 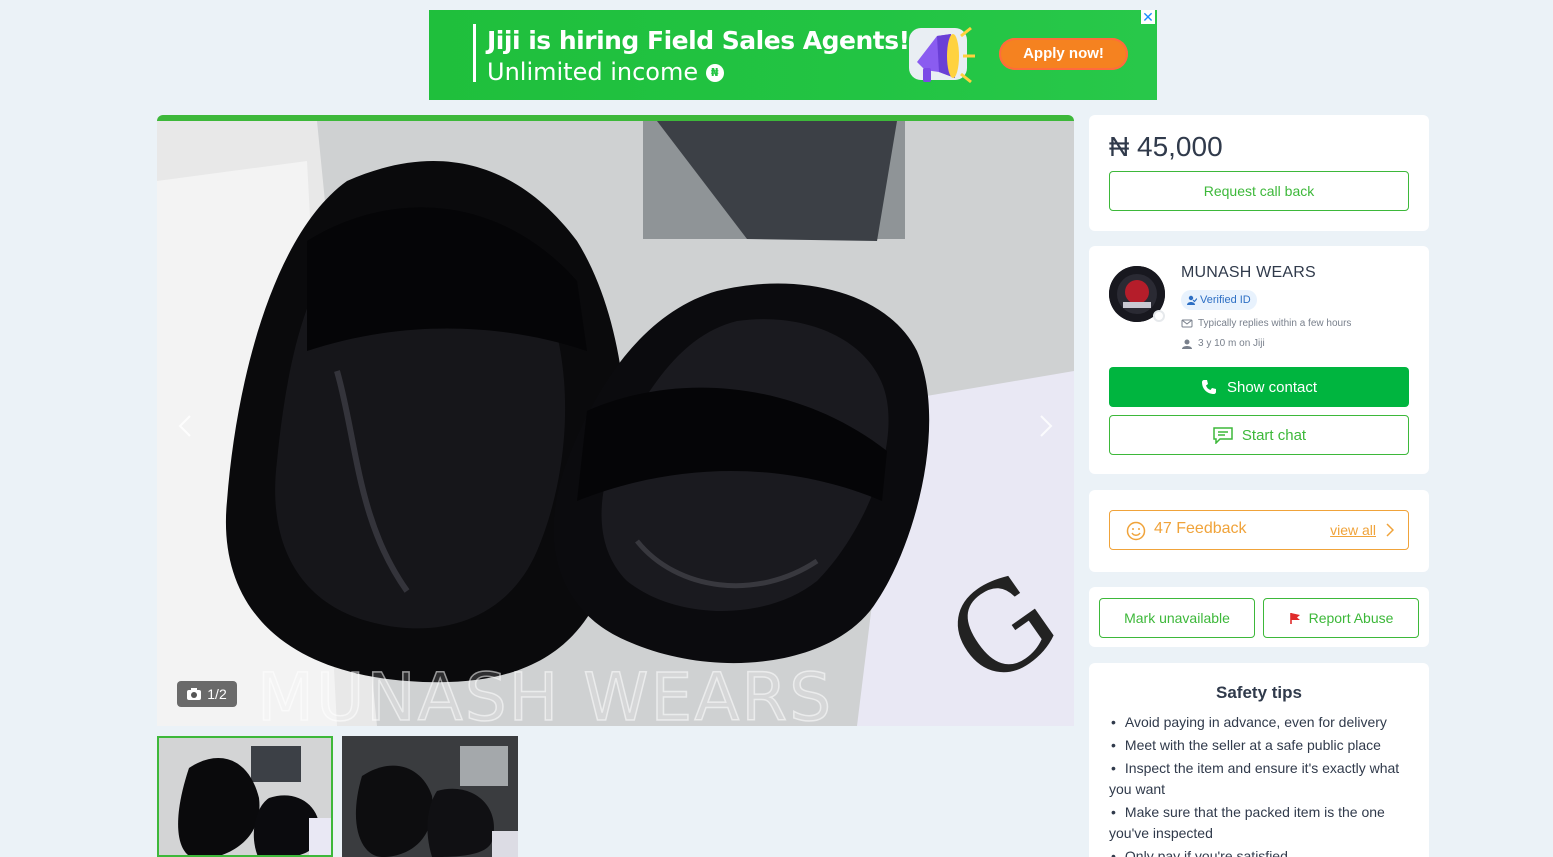 I want to click on phone-icon, so click(x=1208, y=387).